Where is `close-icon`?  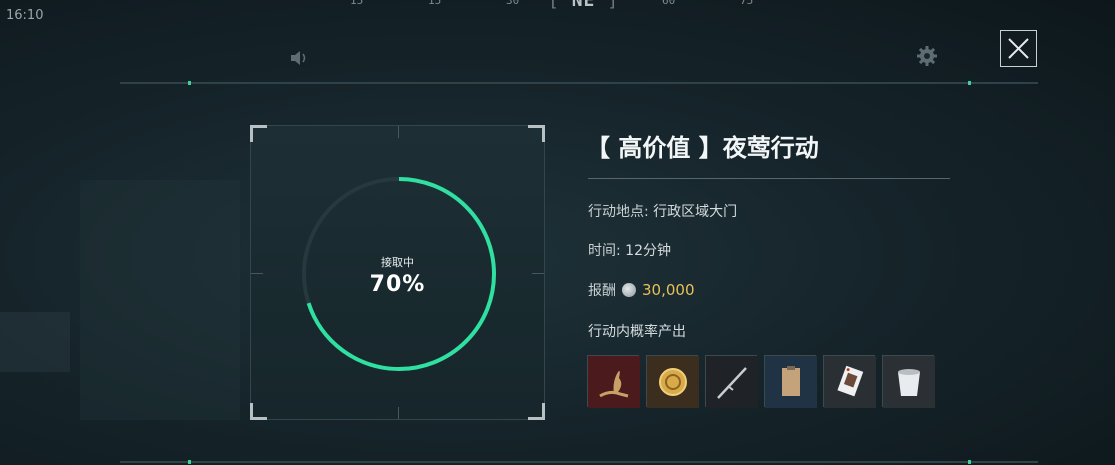
close-icon is located at coordinates (1018, 48).